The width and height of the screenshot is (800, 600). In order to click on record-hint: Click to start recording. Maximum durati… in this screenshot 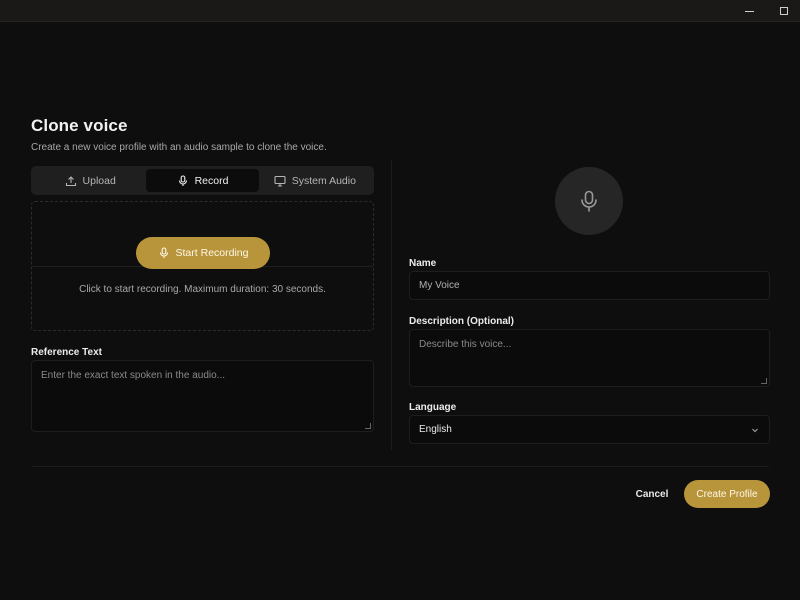, I will do `click(202, 289)`.